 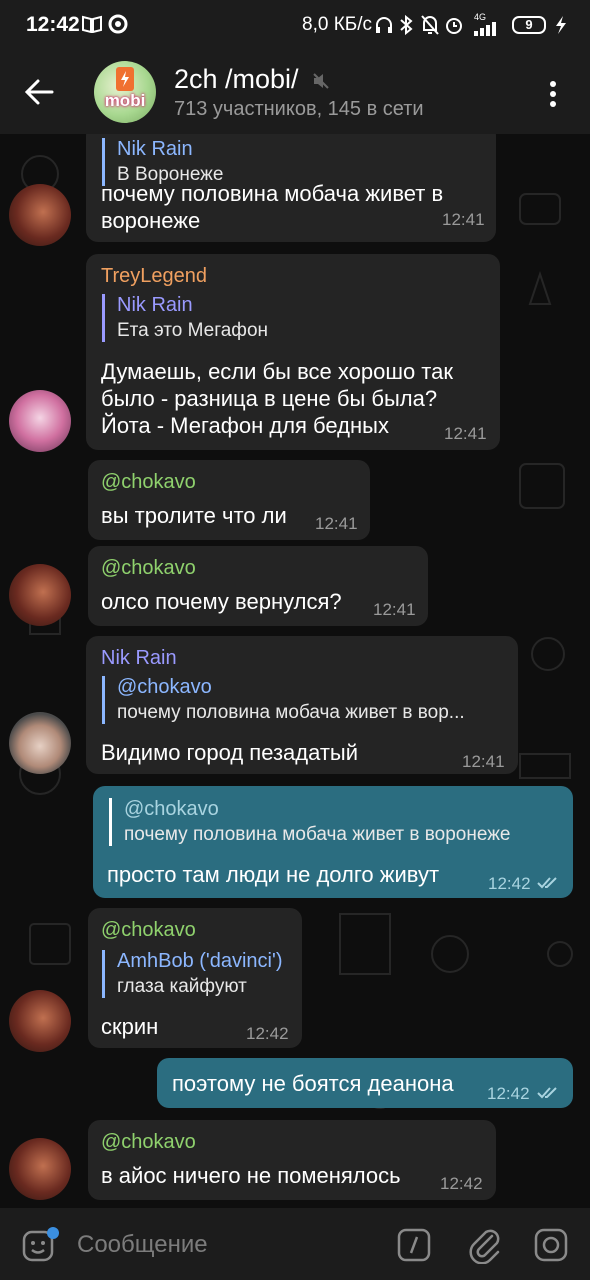 What do you see at coordinates (272, 193) in the screenshot?
I see `message-text-line: почему половина мобача живет в` at bounding box center [272, 193].